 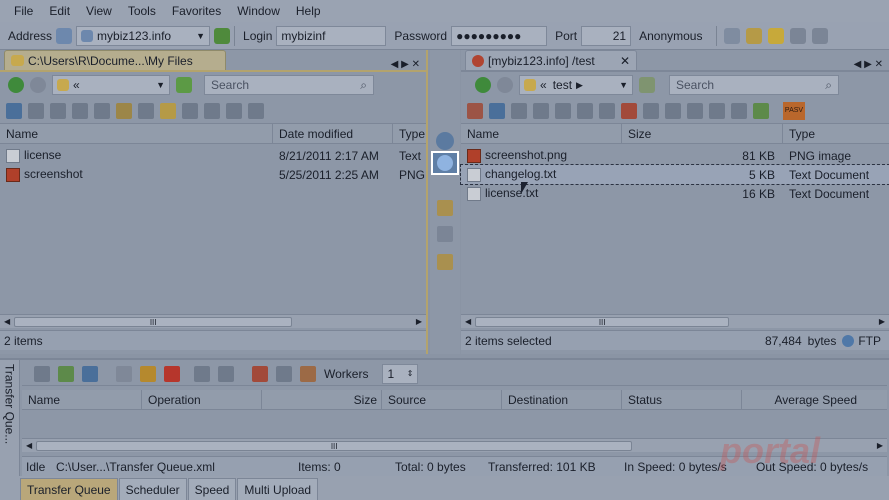 What do you see at coordinates (69, 489) in the screenshot?
I see `tab-transfer-queue: Transfer Queue` at bounding box center [69, 489].